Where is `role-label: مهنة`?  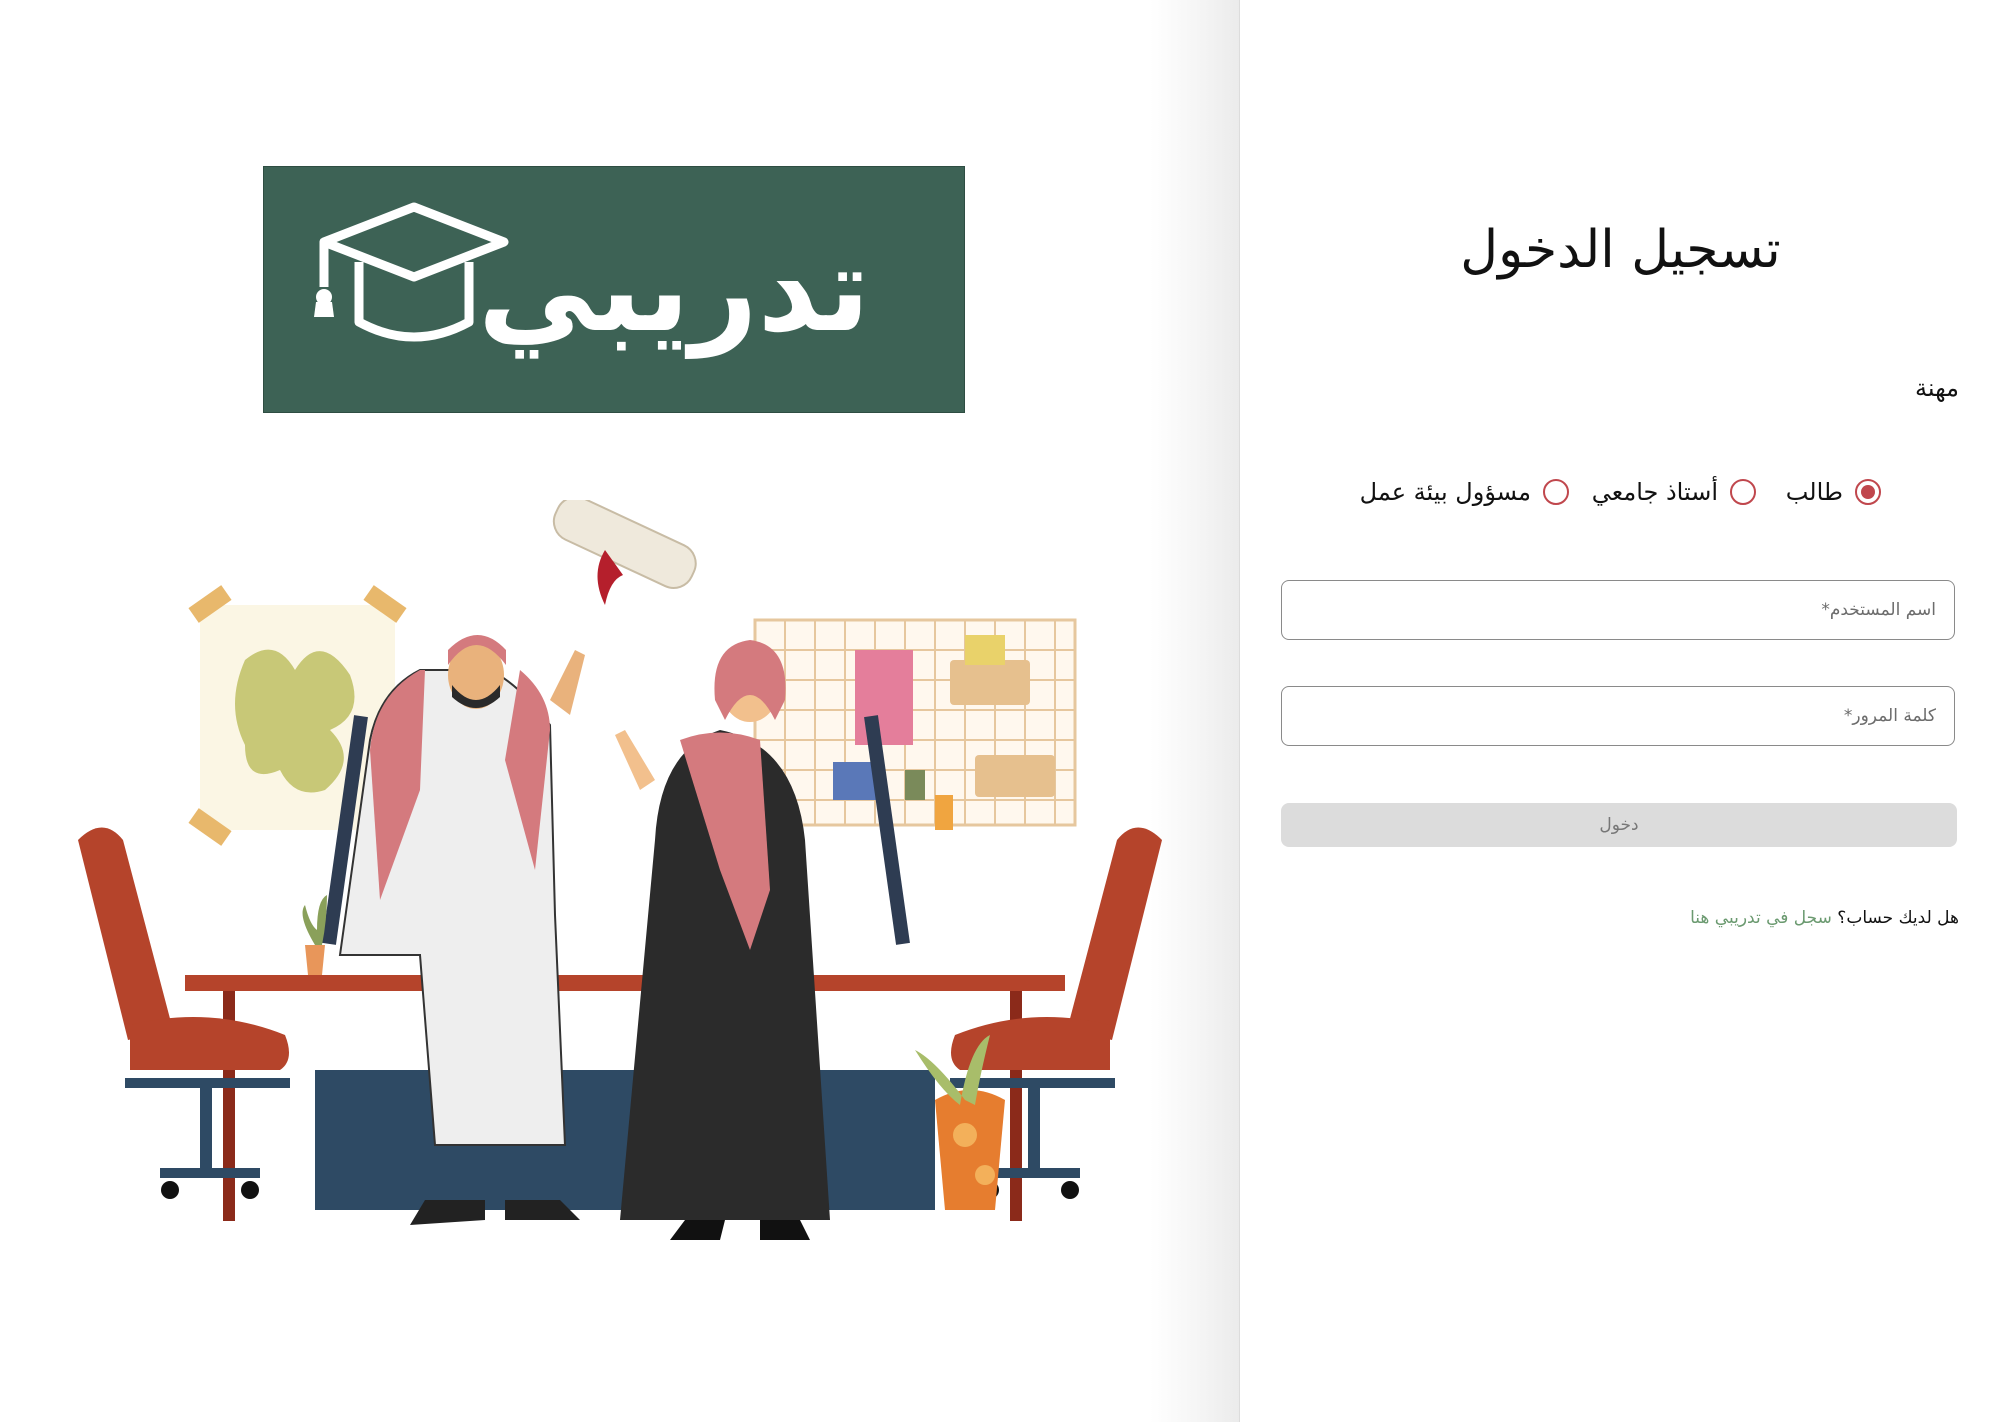
role-label: مهنة is located at coordinates (1936, 388).